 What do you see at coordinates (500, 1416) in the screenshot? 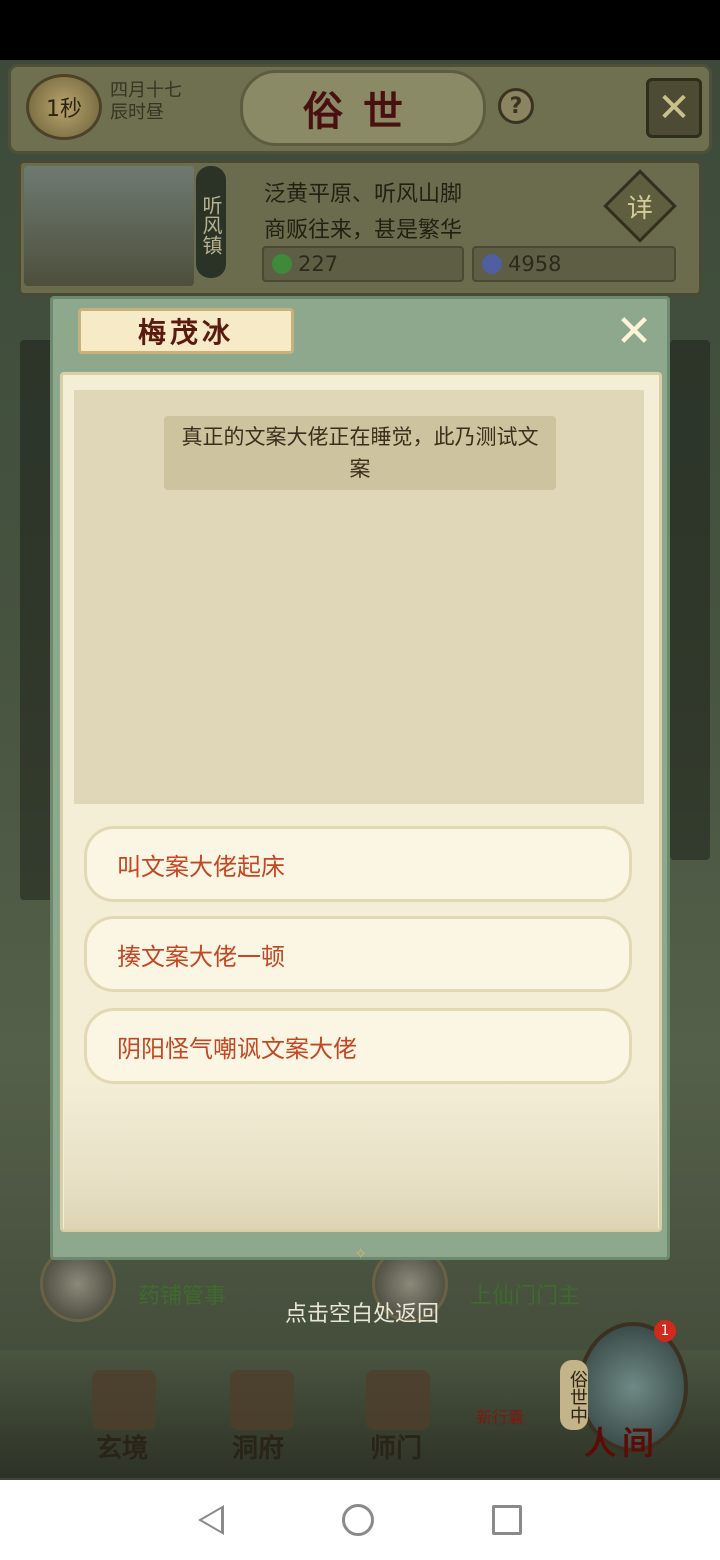
I see `bag-new-label: 新行囊` at bounding box center [500, 1416].